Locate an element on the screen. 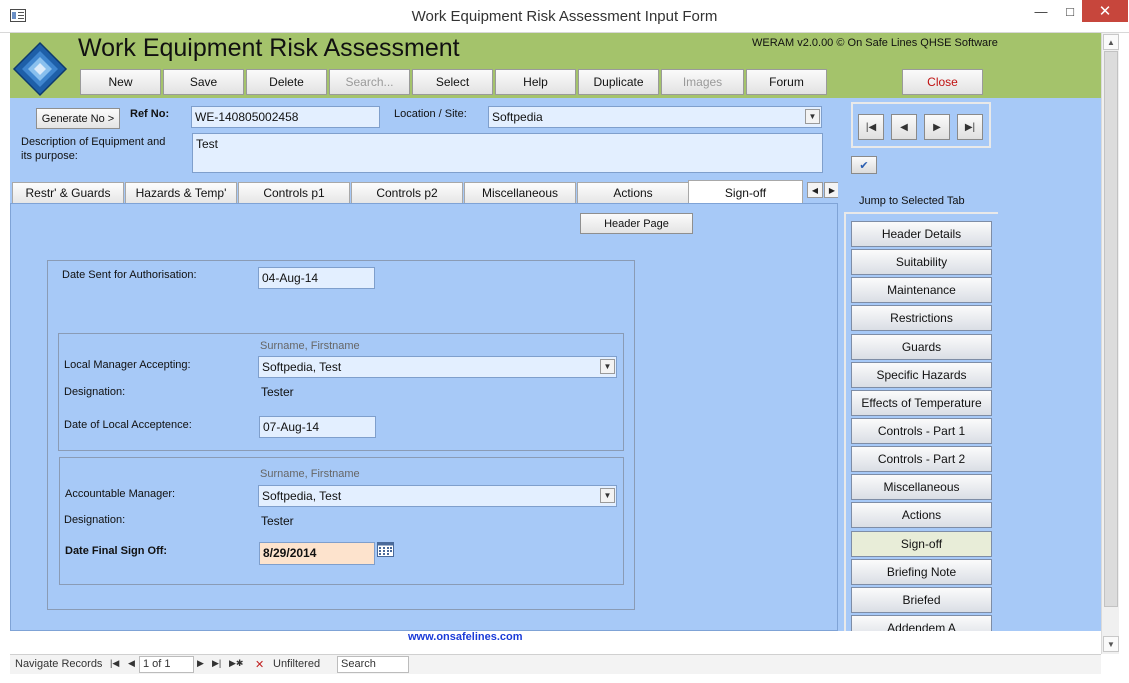 This screenshot has height=683, width=1129. website-link: www.onsafelines.com is located at coordinates (465, 637).